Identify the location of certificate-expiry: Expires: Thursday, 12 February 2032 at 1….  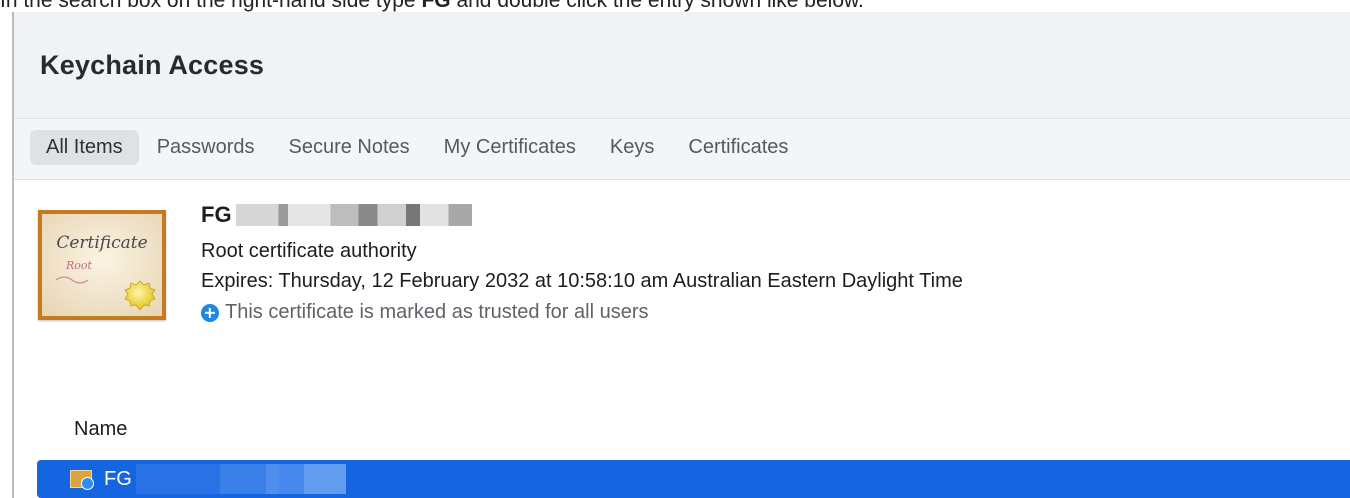
(582, 281).